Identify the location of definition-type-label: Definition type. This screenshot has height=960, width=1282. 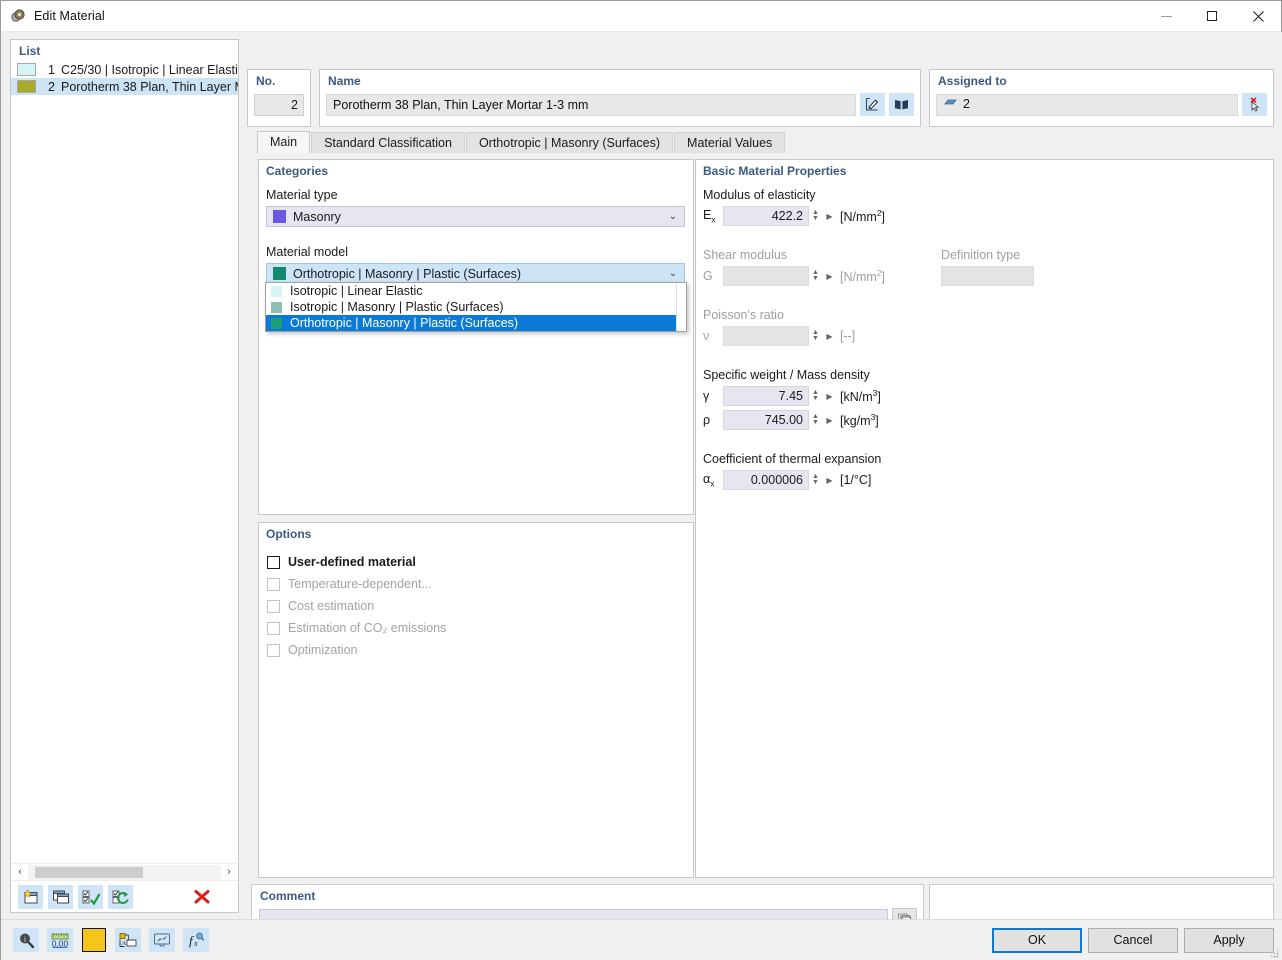
(981, 255).